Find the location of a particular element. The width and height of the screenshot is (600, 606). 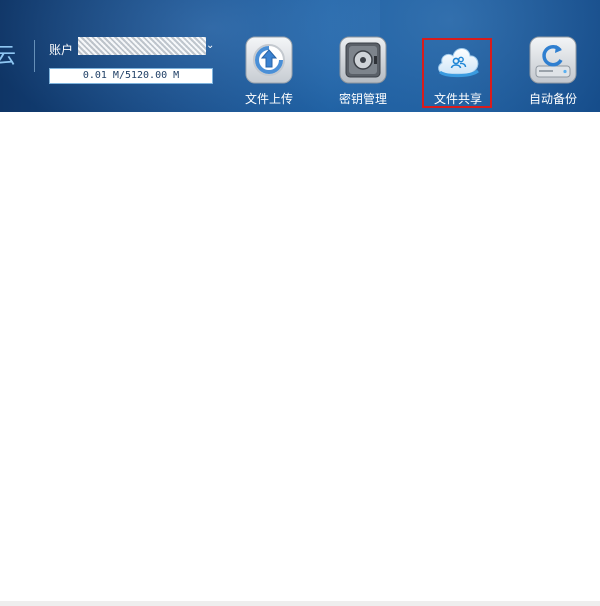

file-share-button: 文件共享 is located at coordinates (458, 72).